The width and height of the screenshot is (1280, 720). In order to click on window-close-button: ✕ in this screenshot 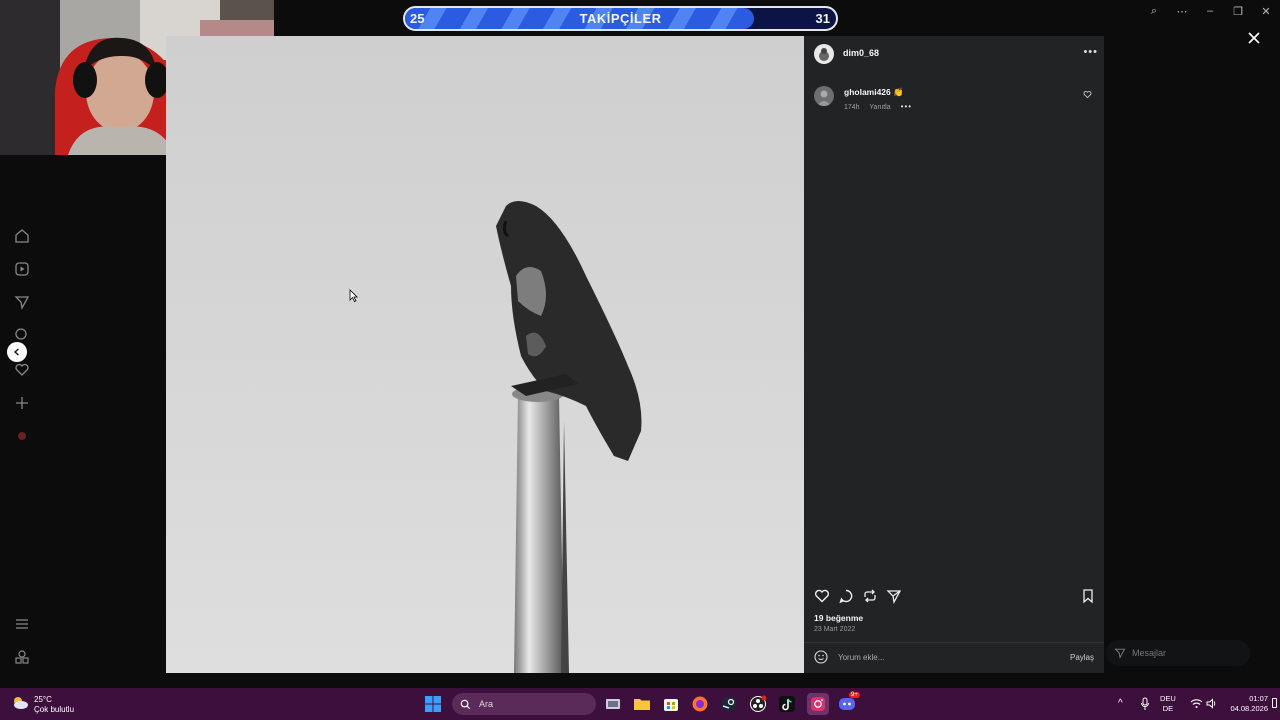, I will do `click(1266, 11)`.